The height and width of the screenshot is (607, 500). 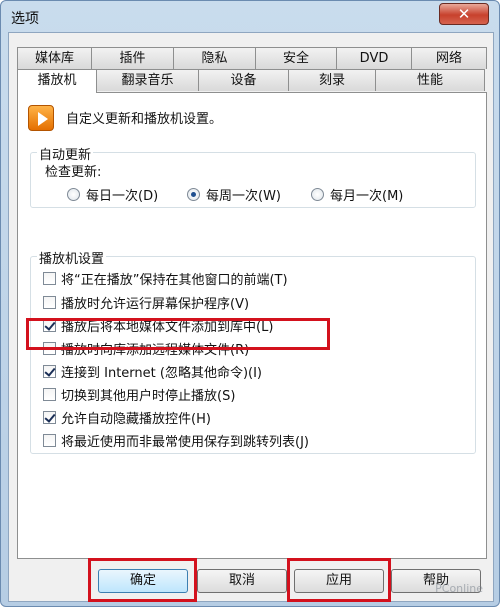 What do you see at coordinates (142, 580) in the screenshot?
I see `highlight-ok-button` at bounding box center [142, 580].